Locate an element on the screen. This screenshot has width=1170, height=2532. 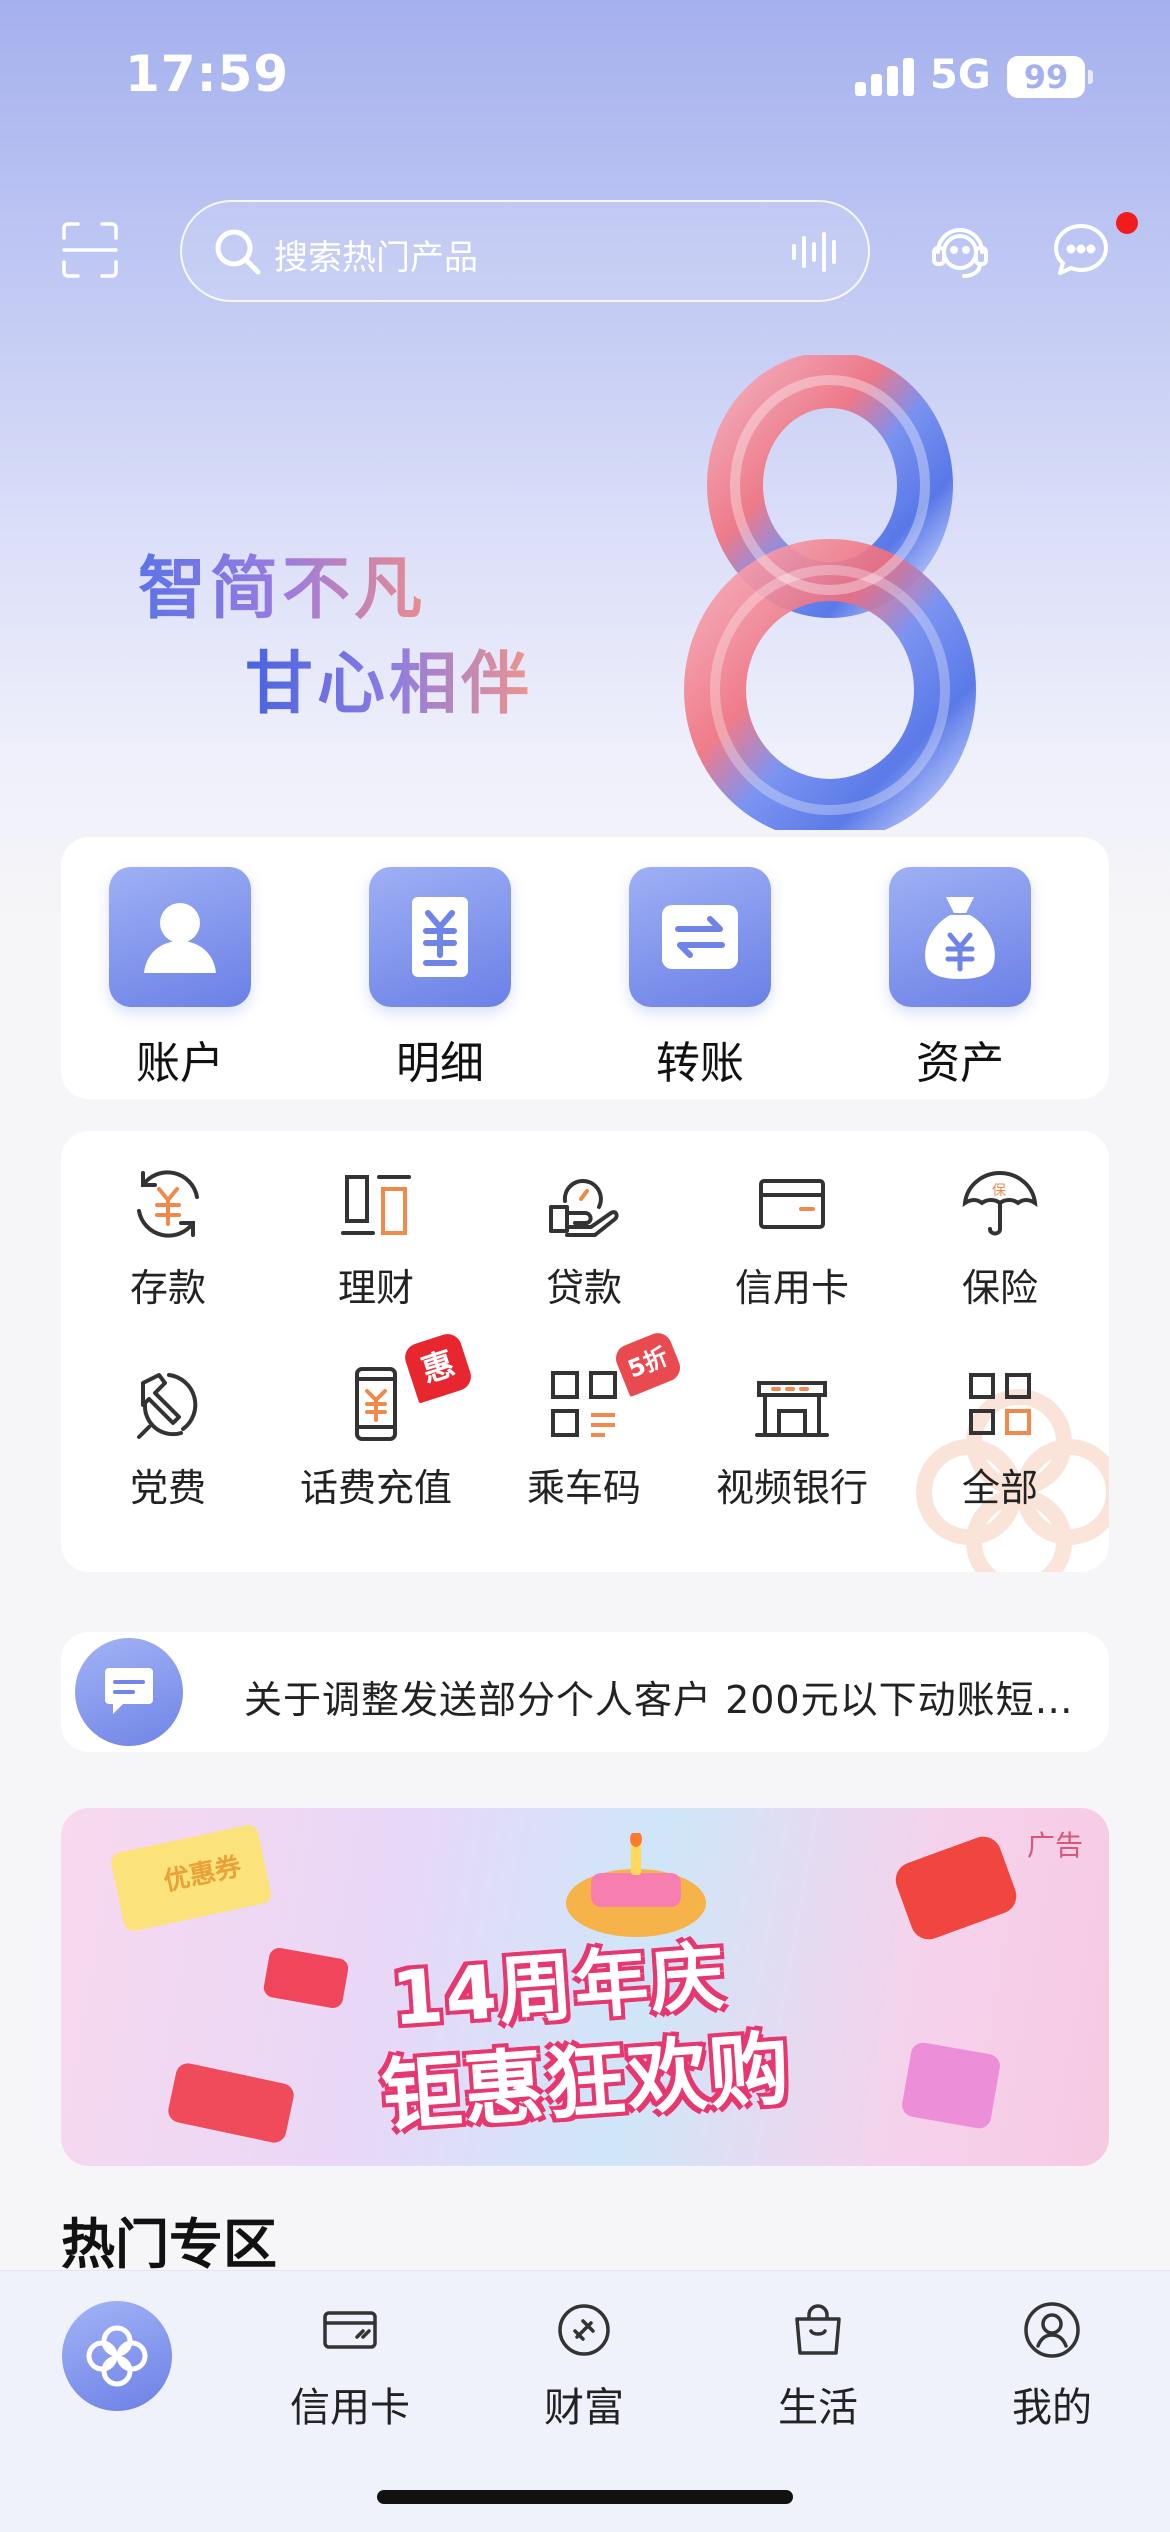
tab-wealth: 财富 is located at coordinates (584, 2366).